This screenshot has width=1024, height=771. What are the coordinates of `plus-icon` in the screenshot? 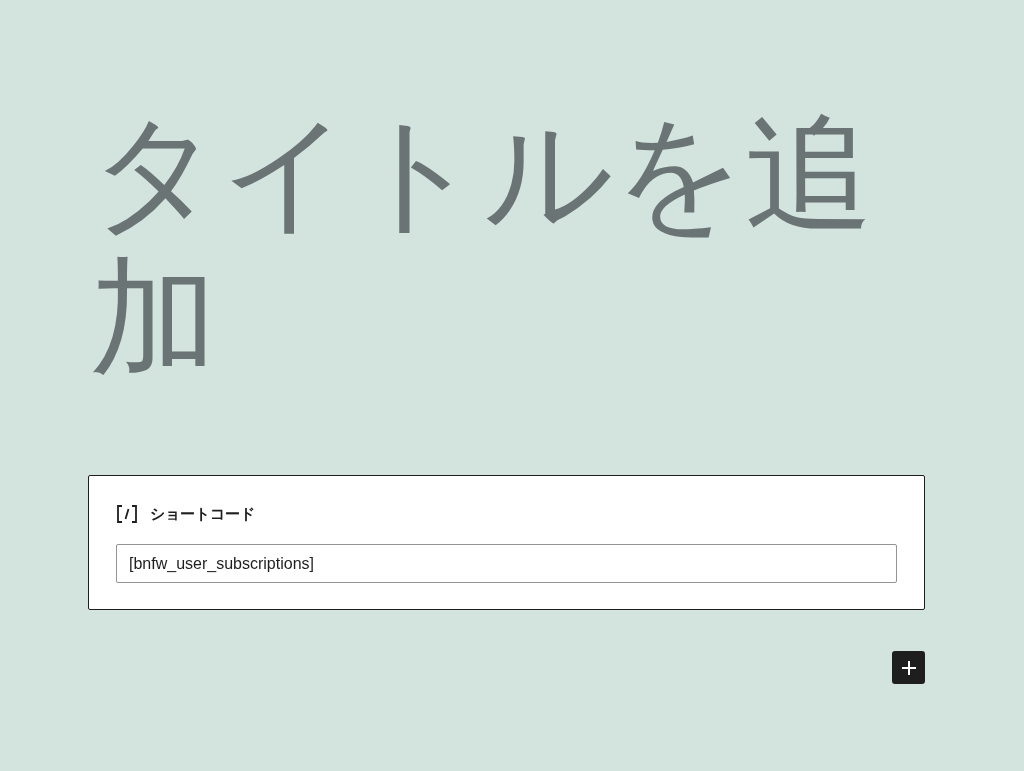 It's located at (908, 667).